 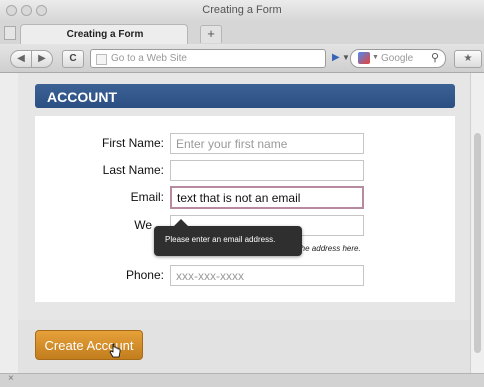 I want to click on navigation-toolbar: ◀ ▶ C Go to a Web Site ▶ ▼ ▼ Google ⚲ ★, so click(x=242, y=58).